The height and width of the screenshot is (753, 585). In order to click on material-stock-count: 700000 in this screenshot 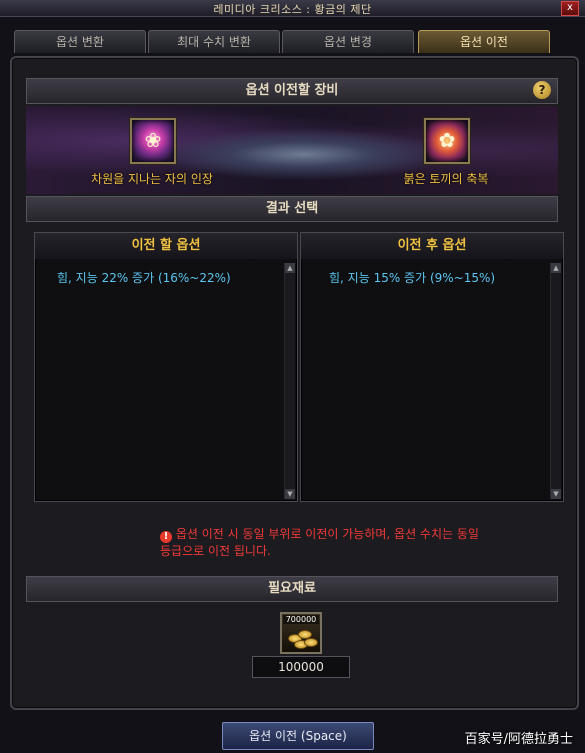, I will do `click(301, 619)`.